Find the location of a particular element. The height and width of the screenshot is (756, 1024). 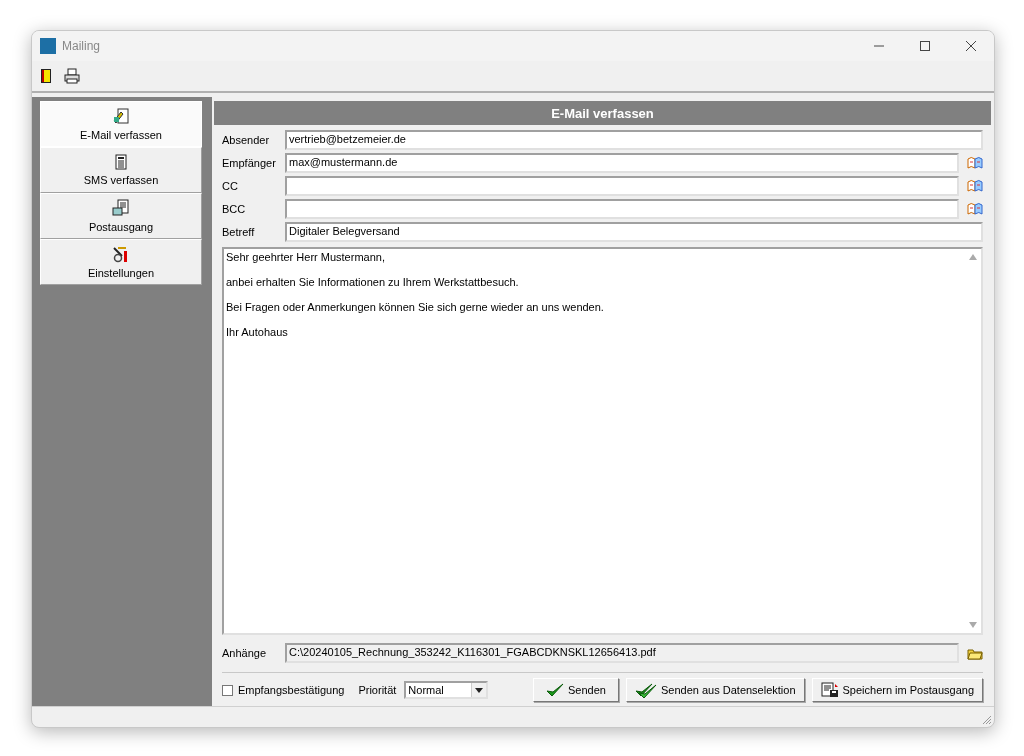

checkbox-label: Empfangsbestätigung is located at coordinates (291, 690).